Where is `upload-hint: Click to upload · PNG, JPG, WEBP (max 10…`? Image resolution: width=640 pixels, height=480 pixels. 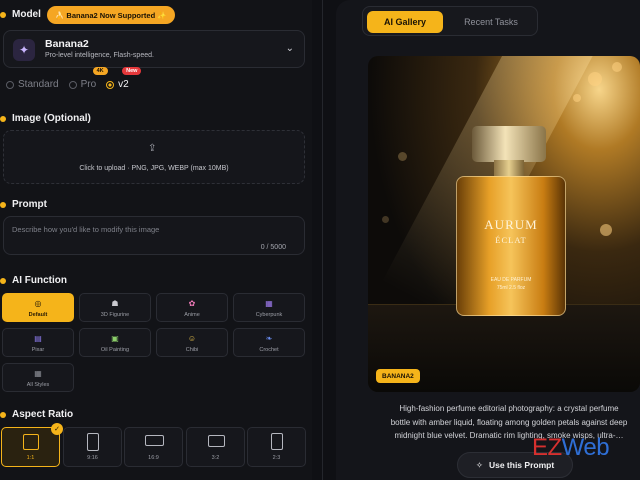
upload-hint: Click to upload · PNG, JPG, WEBP (max 10… is located at coordinates (154, 168).